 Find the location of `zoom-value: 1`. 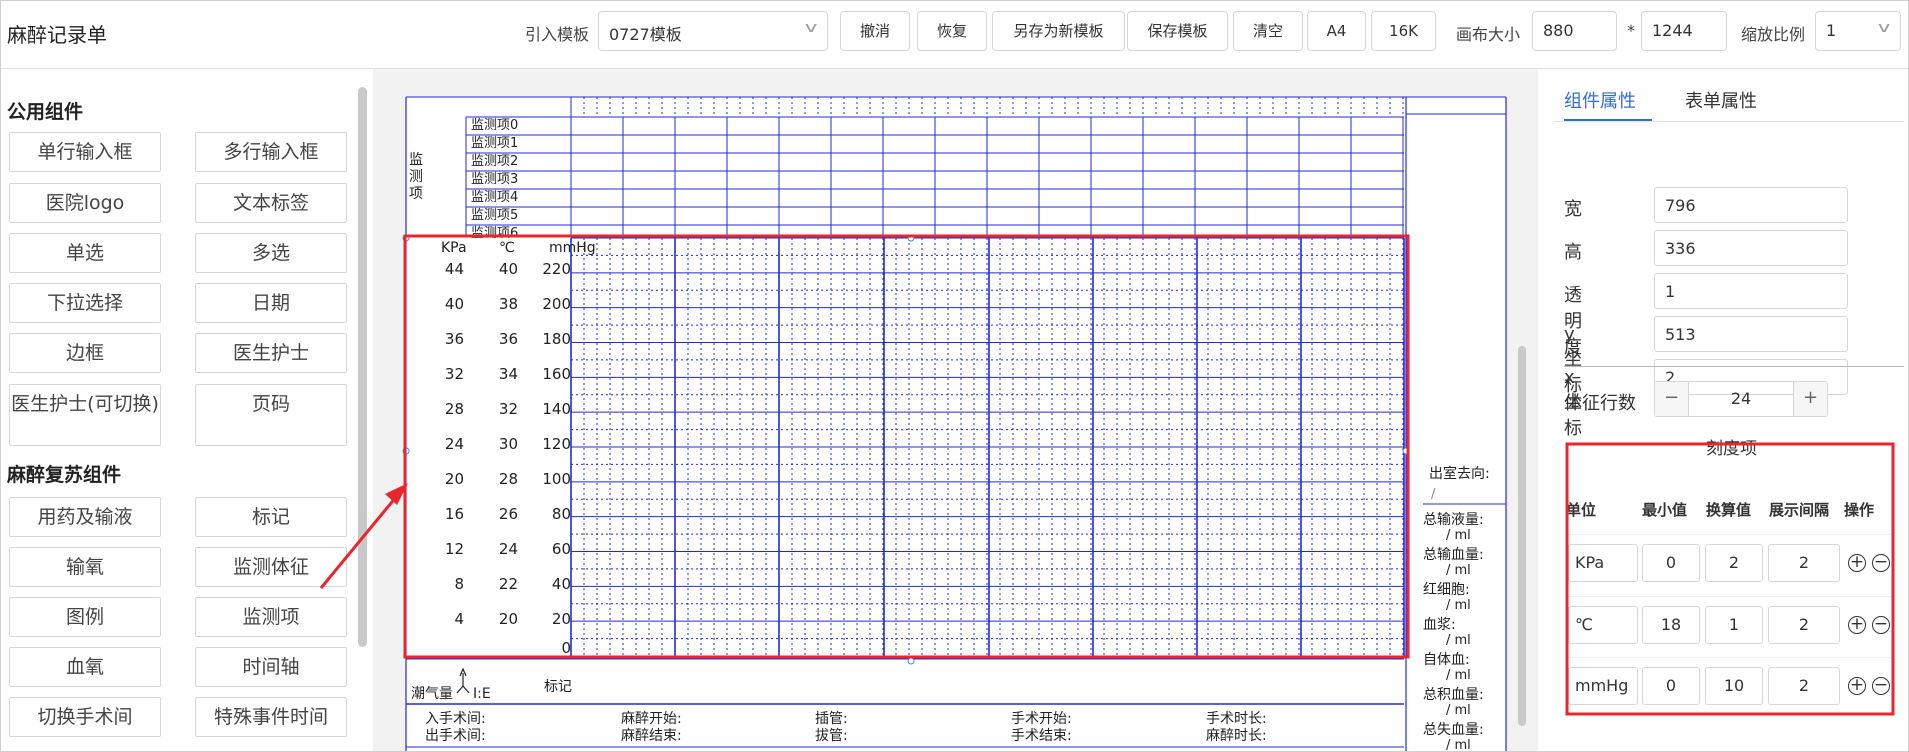

zoom-value: 1 is located at coordinates (1831, 30).